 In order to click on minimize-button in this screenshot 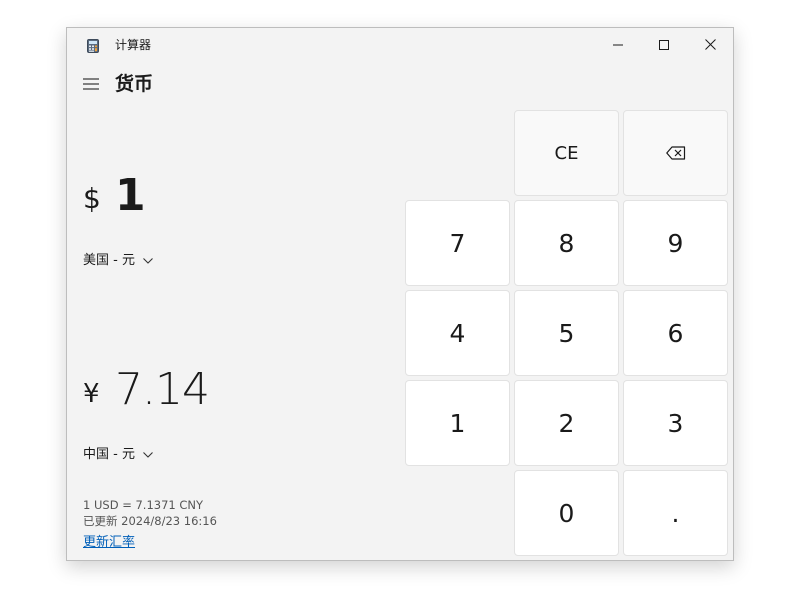, I will do `click(618, 44)`.